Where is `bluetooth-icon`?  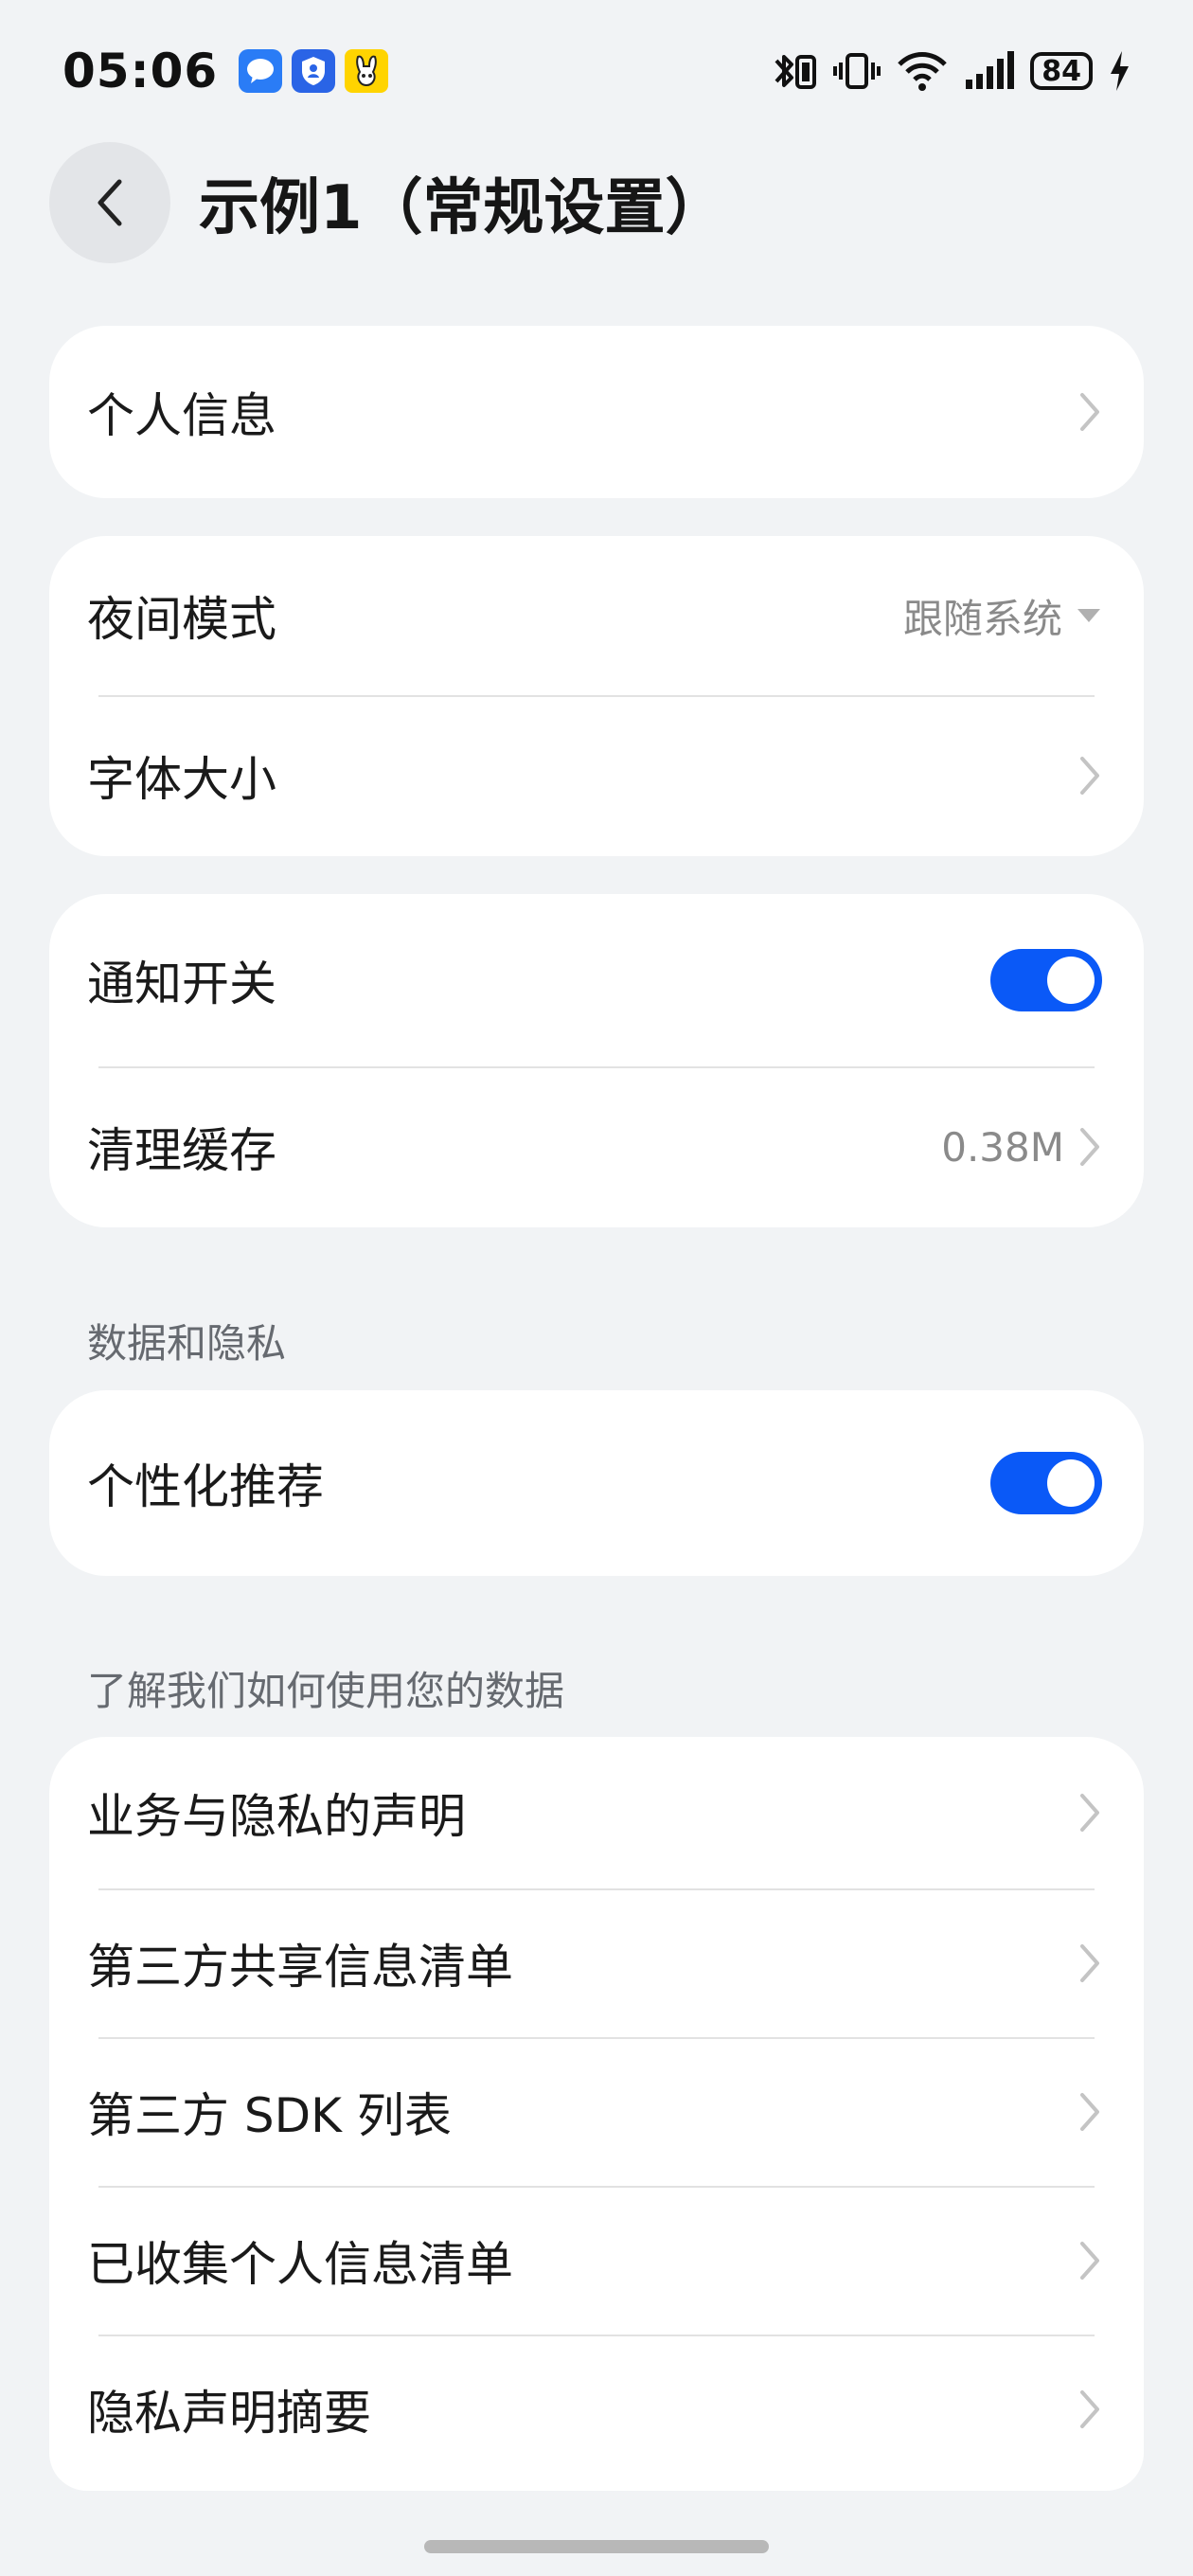
bluetooth-icon is located at coordinates (796, 72).